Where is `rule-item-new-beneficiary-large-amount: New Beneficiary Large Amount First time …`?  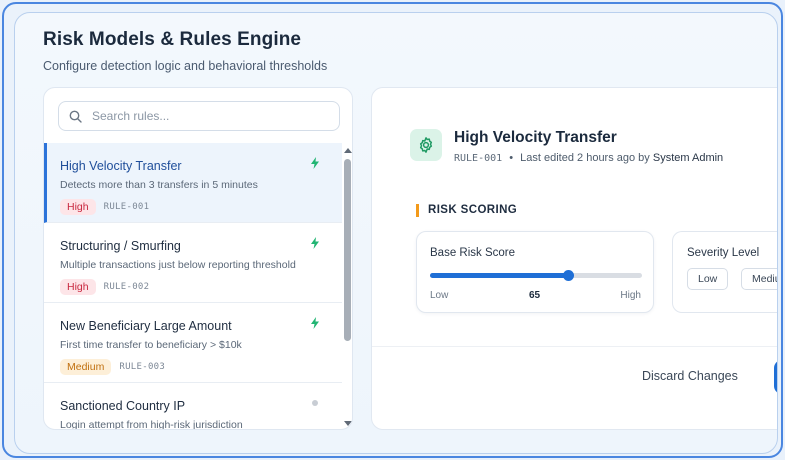 rule-item-new-beneficiary-large-amount: New Beneficiary Large Amount First time … is located at coordinates (193, 343).